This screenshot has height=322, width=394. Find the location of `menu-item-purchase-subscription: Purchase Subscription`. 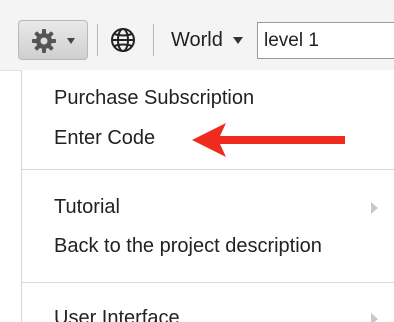

menu-item-purchase-subscription: Purchase Subscription is located at coordinates (154, 98).